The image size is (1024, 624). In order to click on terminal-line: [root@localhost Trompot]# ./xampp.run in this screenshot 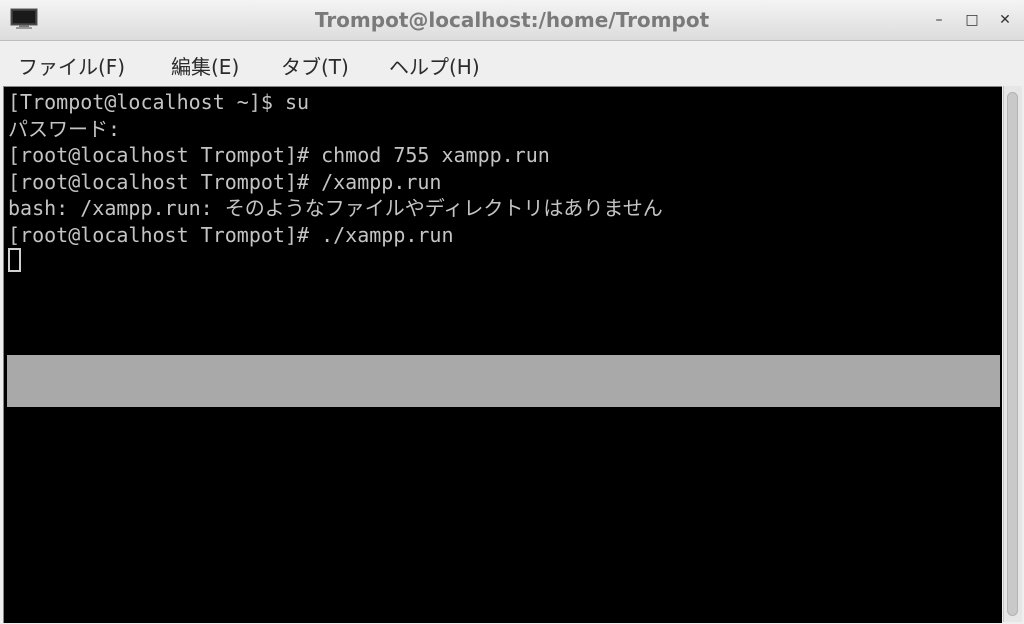, I will do `click(231, 234)`.